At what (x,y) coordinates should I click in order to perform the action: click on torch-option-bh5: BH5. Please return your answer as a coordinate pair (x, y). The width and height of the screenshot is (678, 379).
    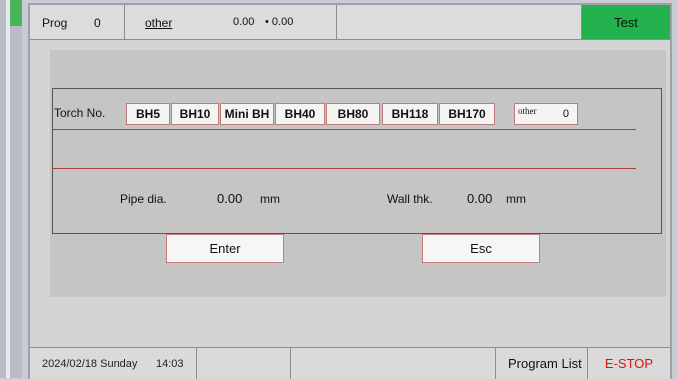
    Looking at the image, I should click on (148, 114).